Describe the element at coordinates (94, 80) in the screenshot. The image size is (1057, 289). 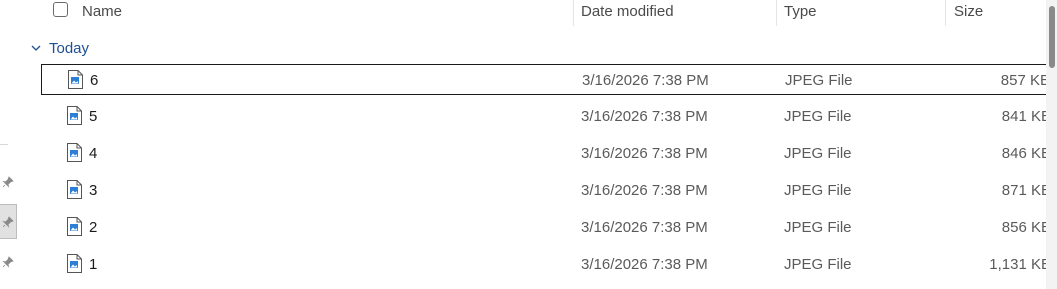
I see `file-name: 6` at that location.